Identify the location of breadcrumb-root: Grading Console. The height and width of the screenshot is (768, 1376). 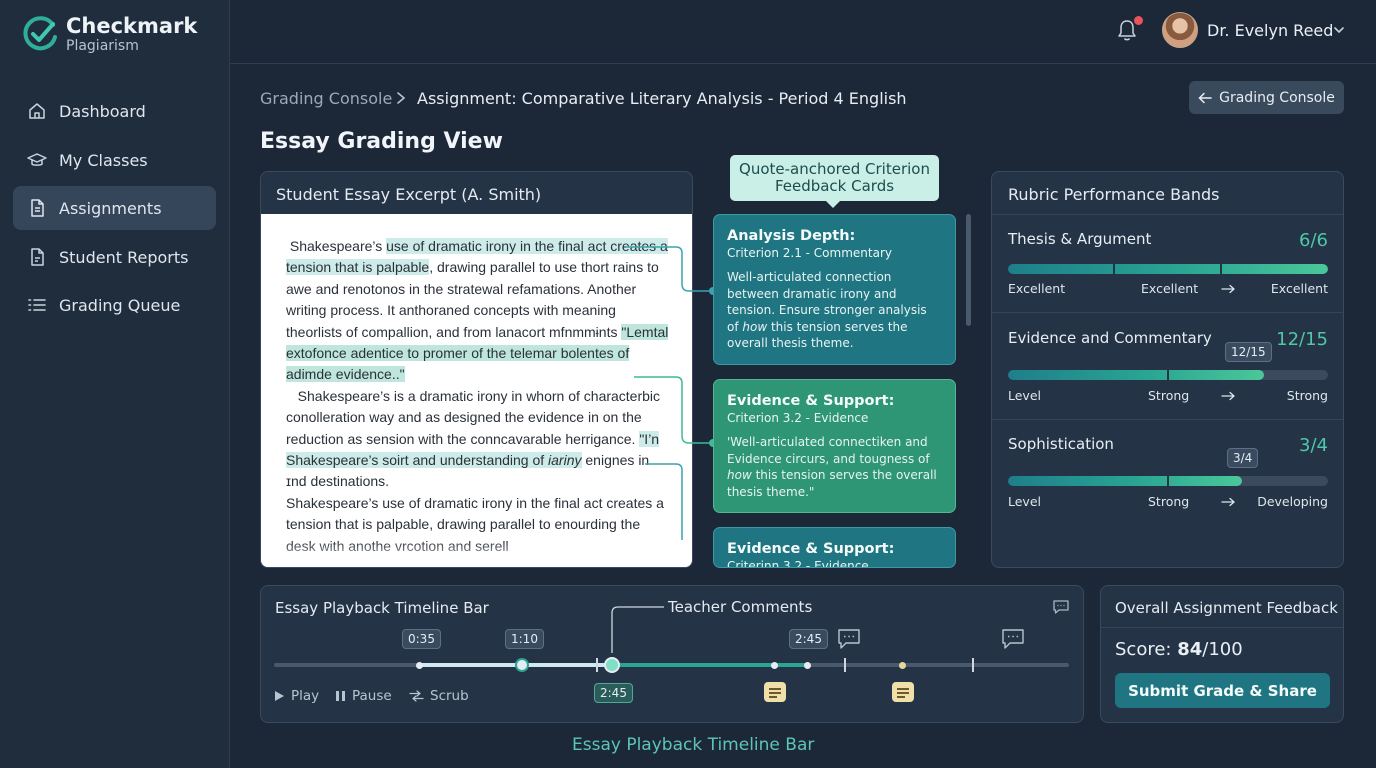
(326, 98).